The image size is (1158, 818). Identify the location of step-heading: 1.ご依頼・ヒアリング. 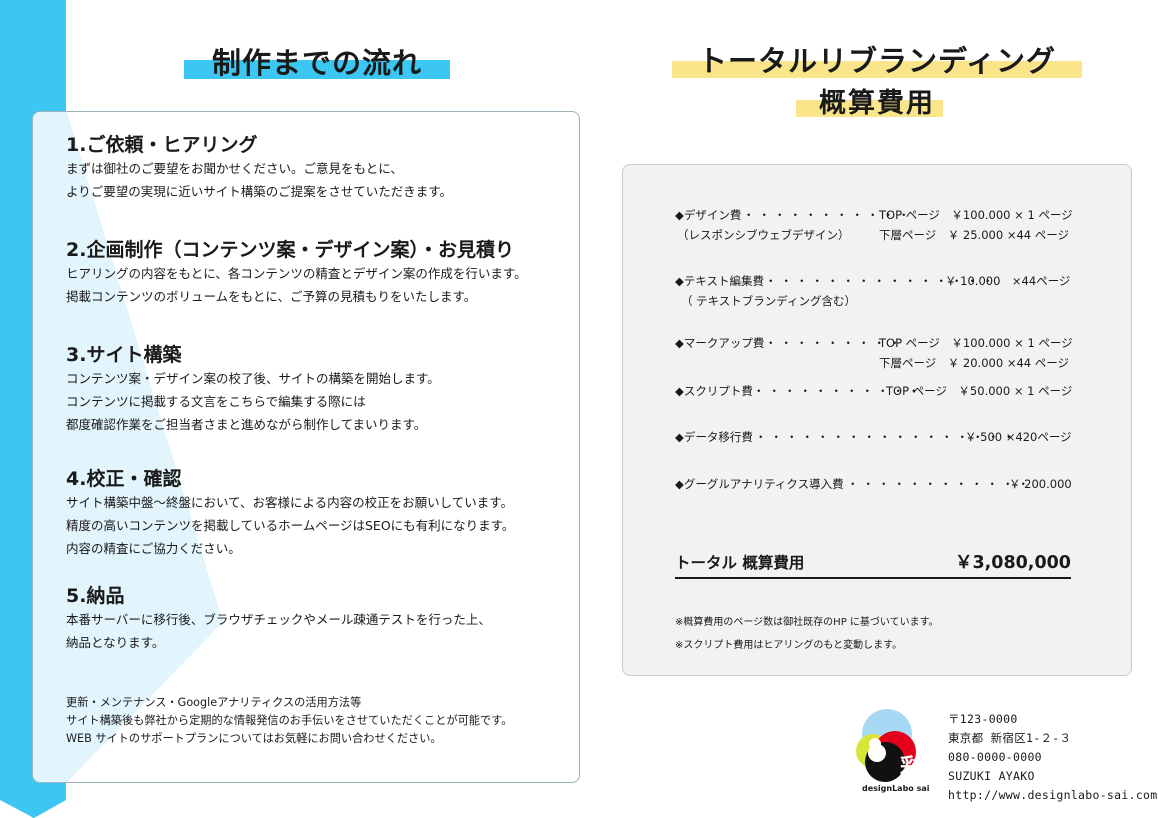
(162, 145).